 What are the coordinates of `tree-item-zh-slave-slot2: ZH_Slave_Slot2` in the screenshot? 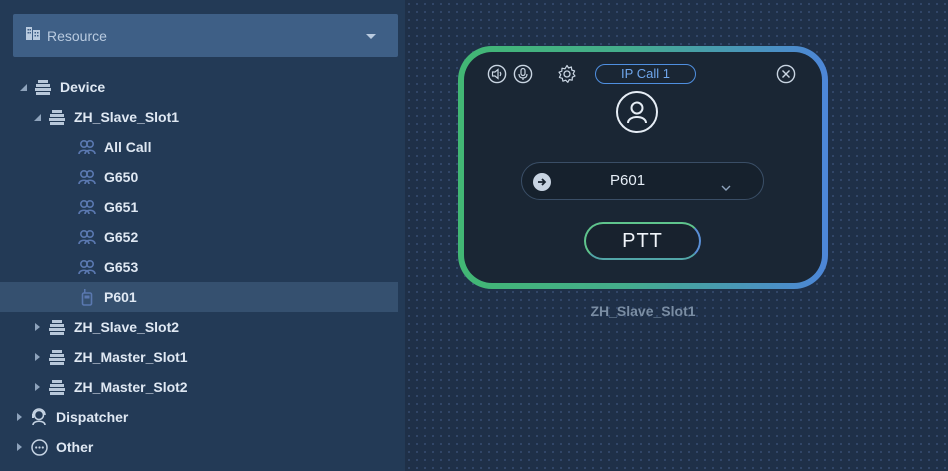 It's located at (202, 327).